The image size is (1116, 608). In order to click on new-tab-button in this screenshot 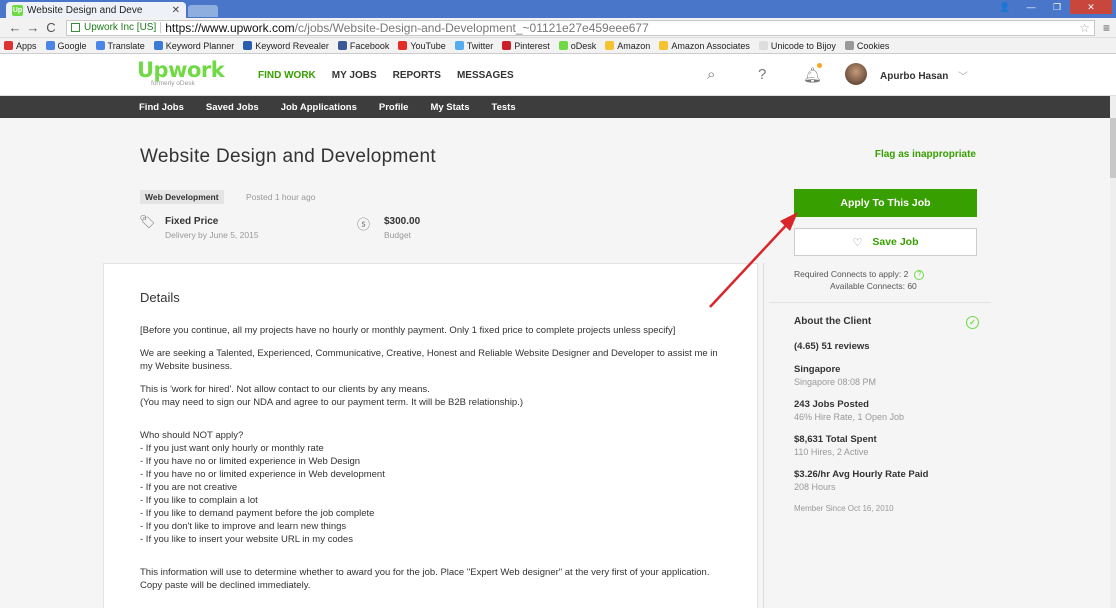, I will do `click(203, 11)`.